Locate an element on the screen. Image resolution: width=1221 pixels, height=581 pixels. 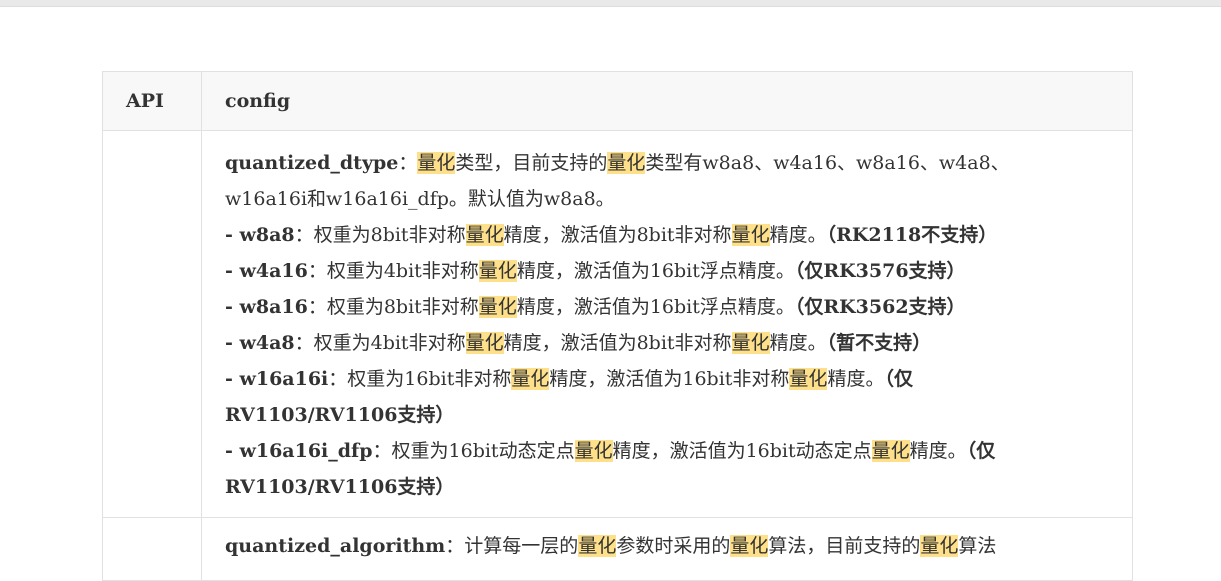
config-text: ：权重为16bit动态定点 is located at coordinates (473, 451).